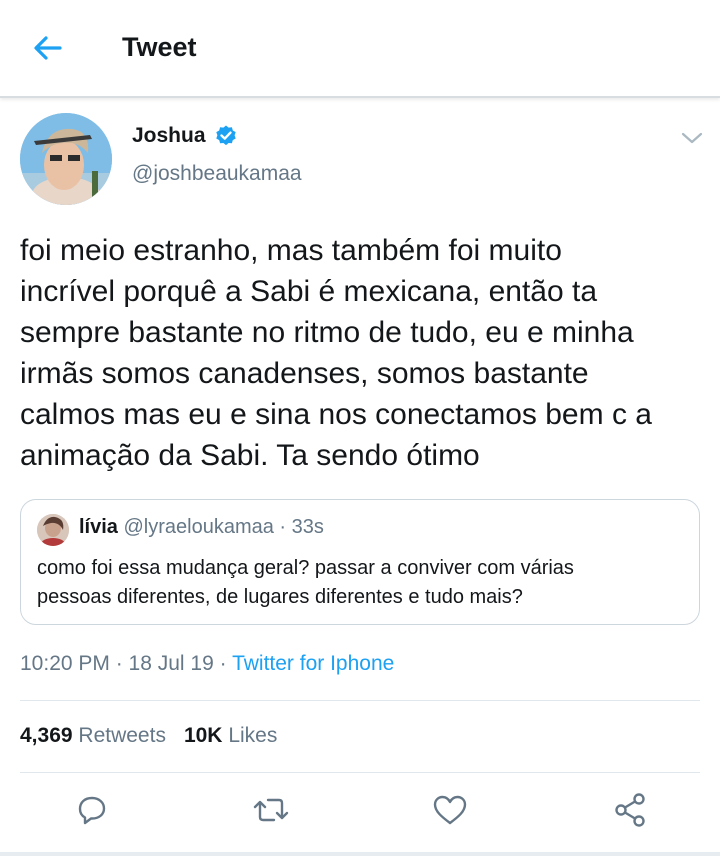 Image resolution: width=720 pixels, height=856 pixels. I want to click on retweets-count: 4,369, so click(46, 735).